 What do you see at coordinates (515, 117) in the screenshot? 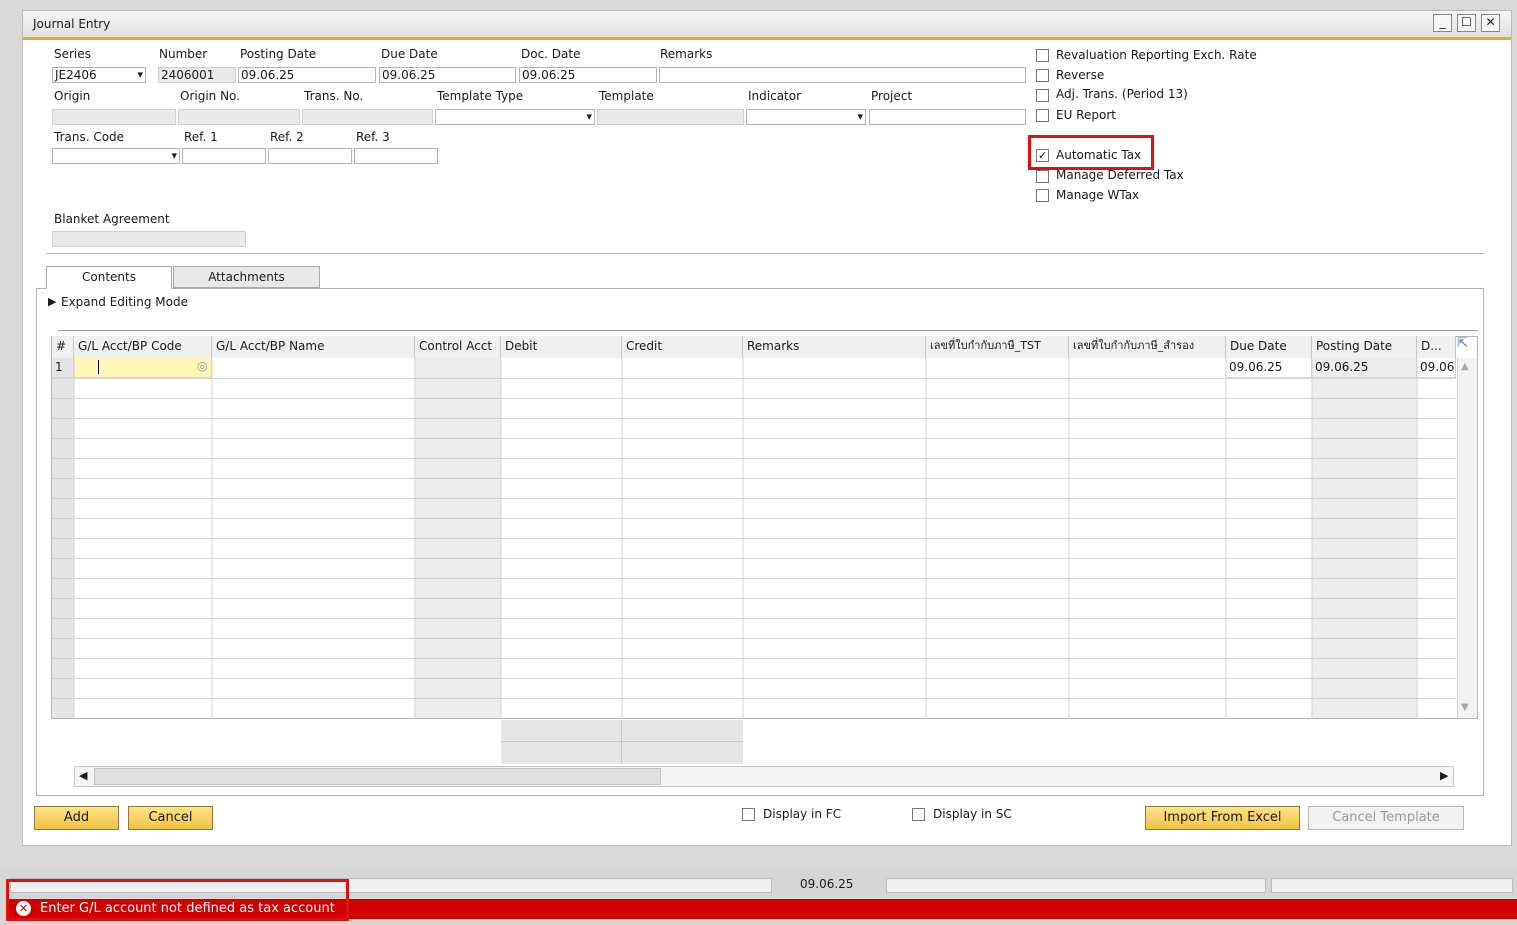
I see `template-type-select` at bounding box center [515, 117].